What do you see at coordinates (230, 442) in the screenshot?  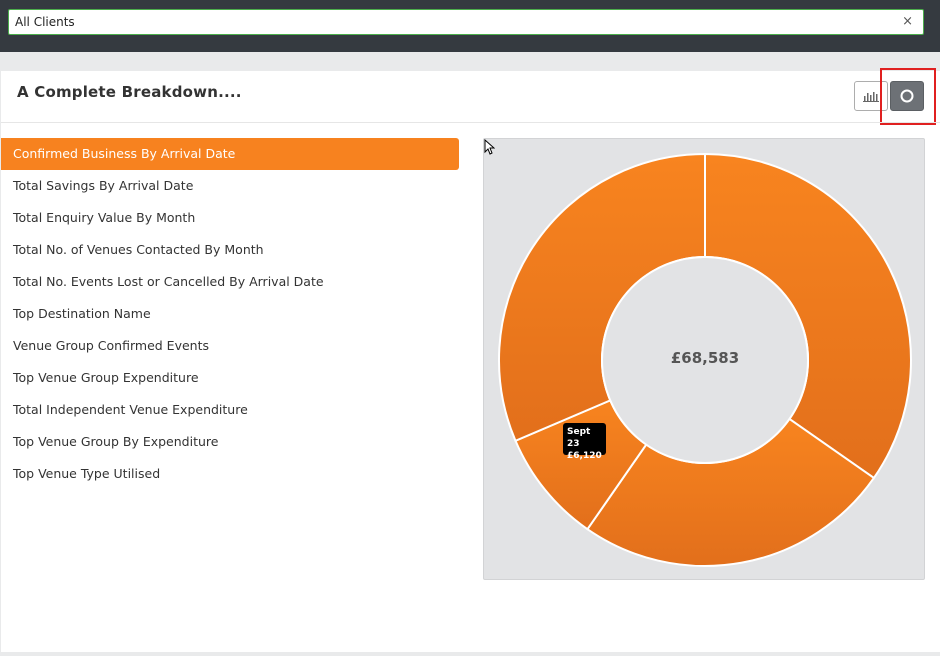 I see `menu-item: Top Venue Group By Expenditure` at bounding box center [230, 442].